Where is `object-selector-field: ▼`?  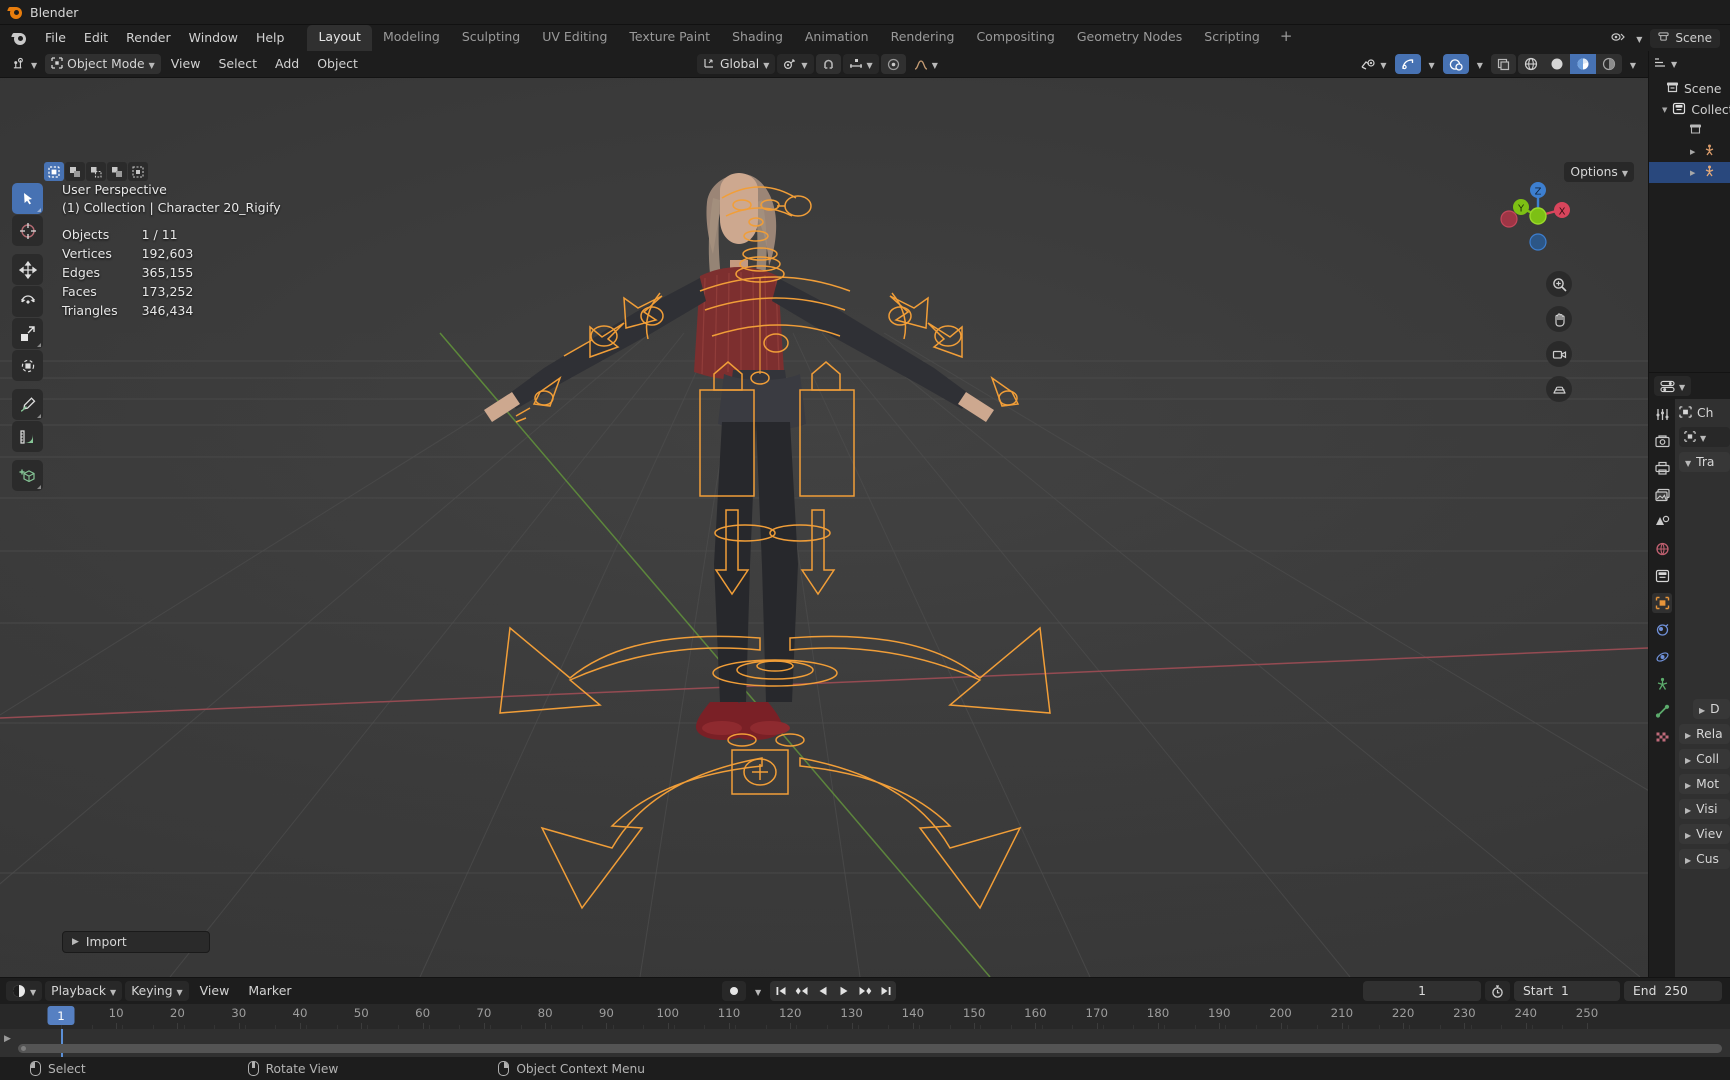
object-selector-field: ▼ is located at coordinates (1704, 437).